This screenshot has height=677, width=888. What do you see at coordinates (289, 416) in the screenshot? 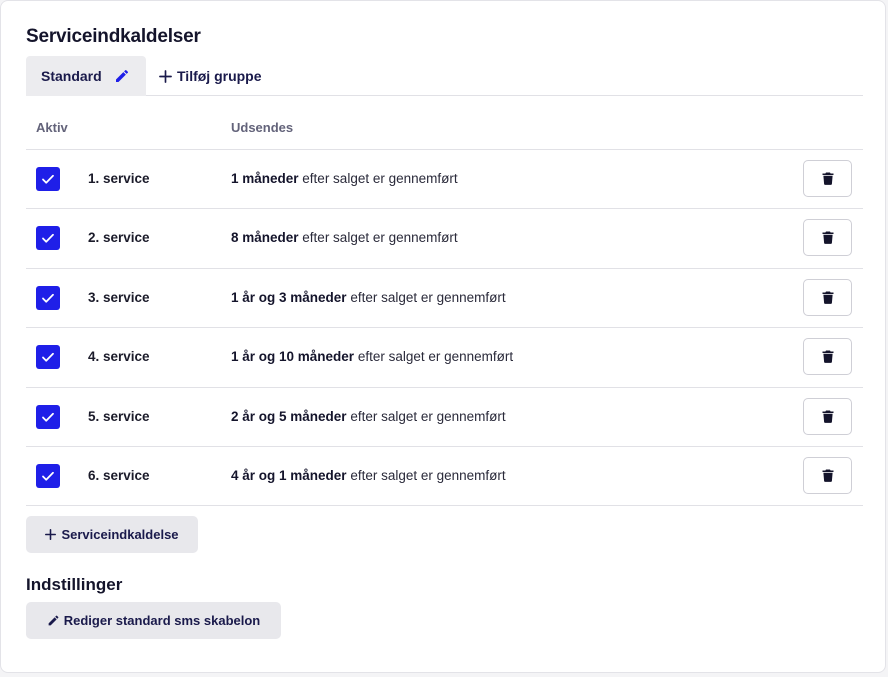
I see `interval-value: 2 år og 5 måneder` at bounding box center [289, 416].